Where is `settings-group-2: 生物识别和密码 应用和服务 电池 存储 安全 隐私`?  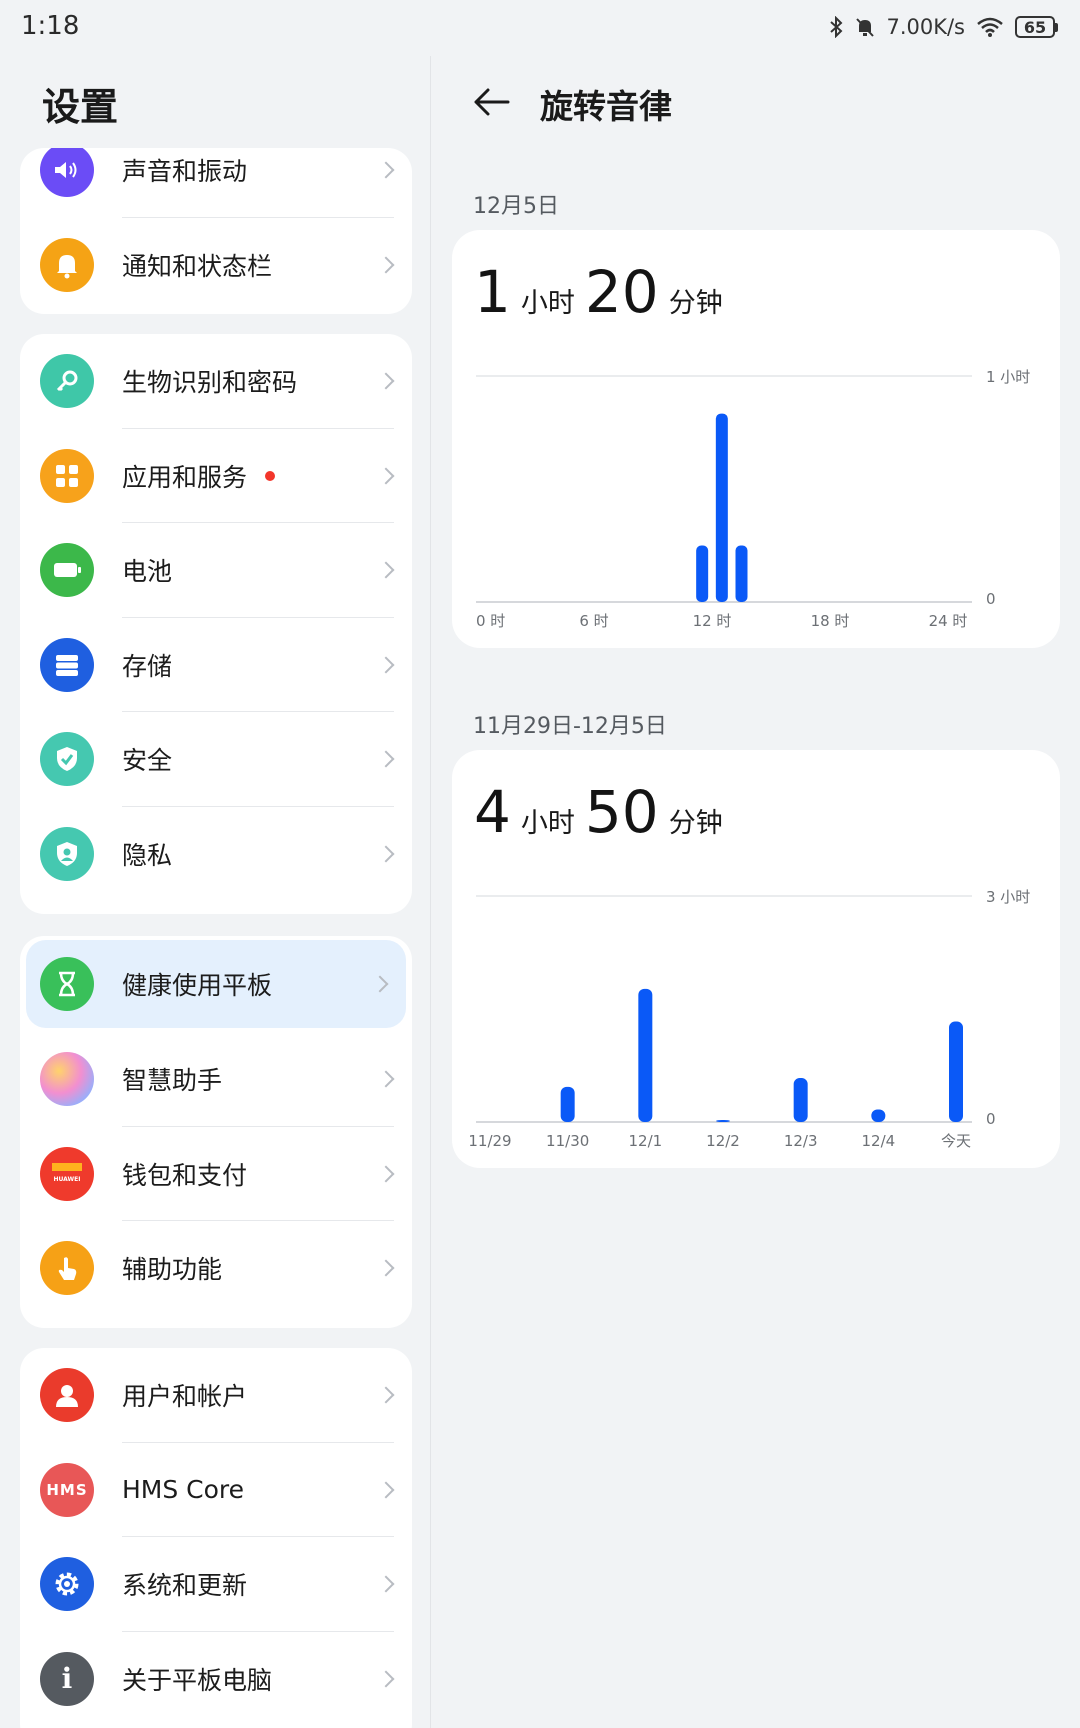 settings-group-2: 生物识别和密码 应用和服务 电池 存储 安全 隐私 is located at coordinates (216, 624).